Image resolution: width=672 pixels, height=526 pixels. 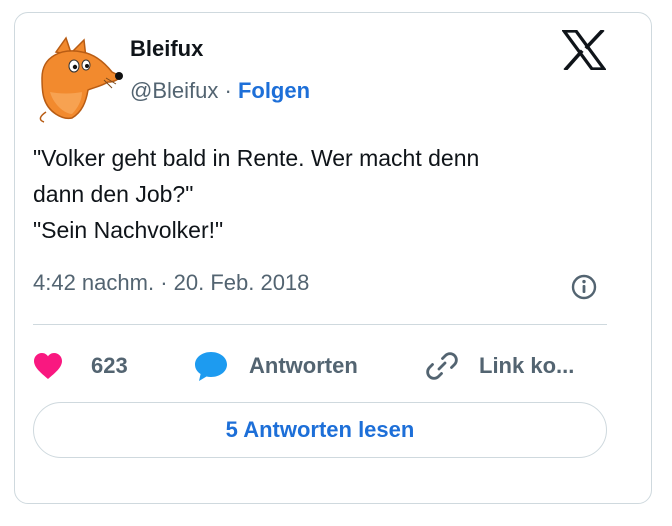 I want to click on author-handle-line: @Bleifux · Folgen, so click(x=220, y=91).